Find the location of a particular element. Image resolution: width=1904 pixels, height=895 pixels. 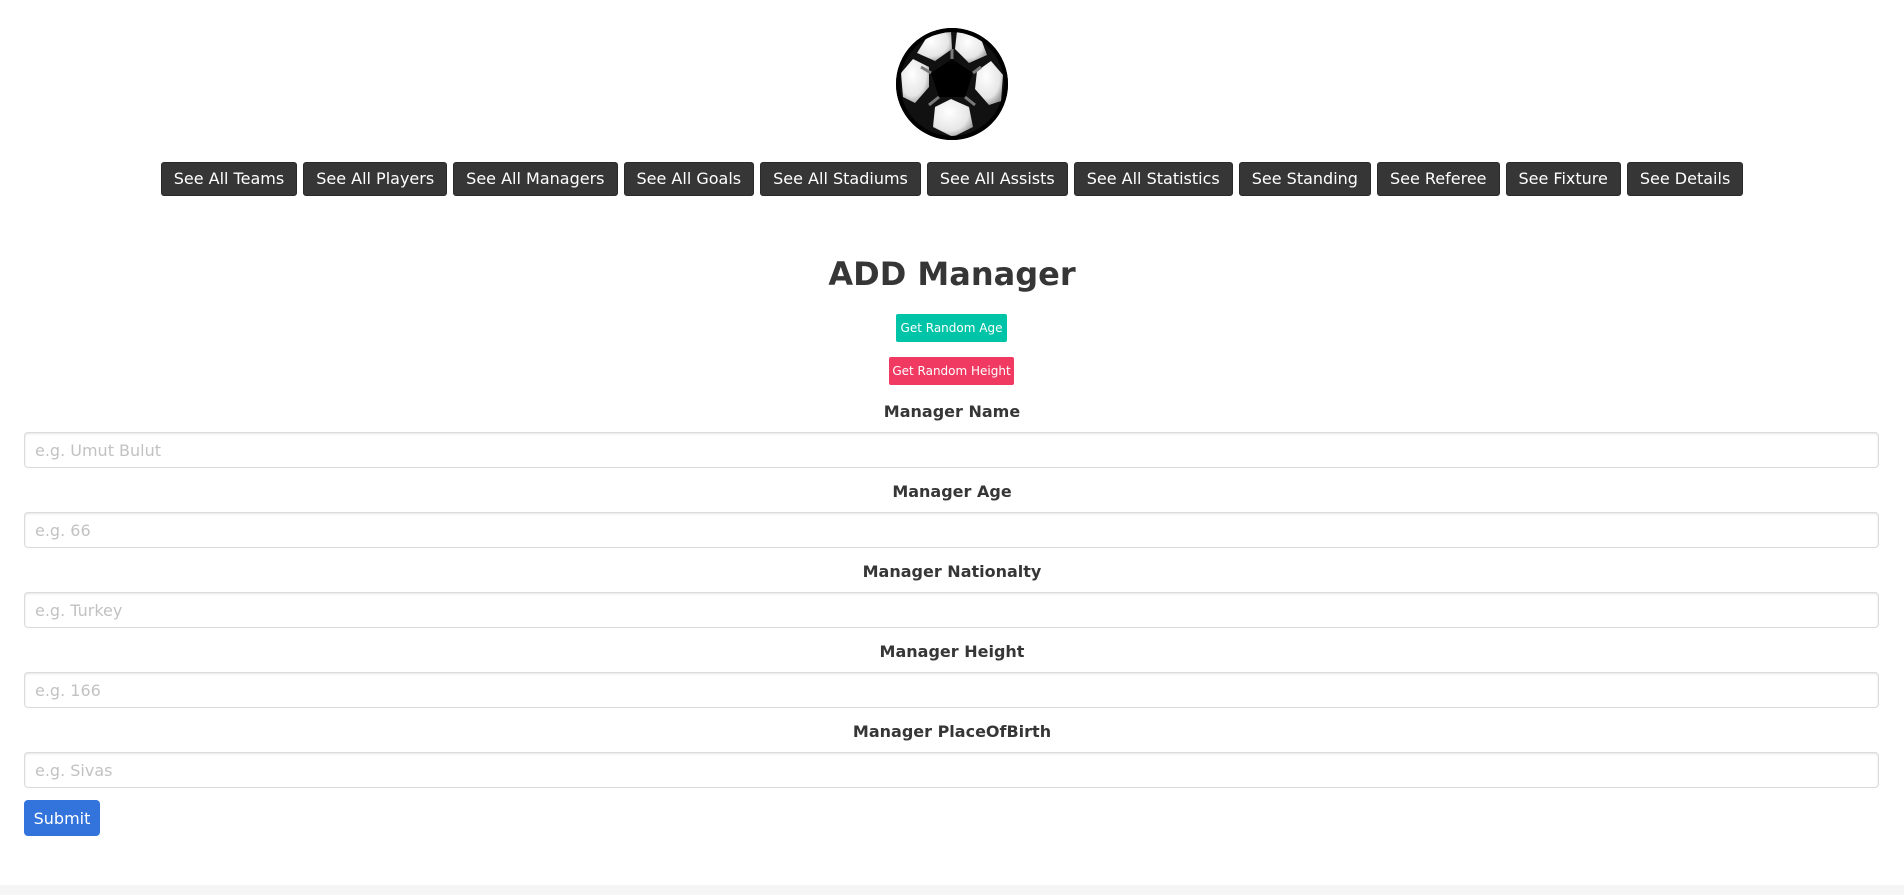

manager-nationality-input is located at coordinates (951, 610).